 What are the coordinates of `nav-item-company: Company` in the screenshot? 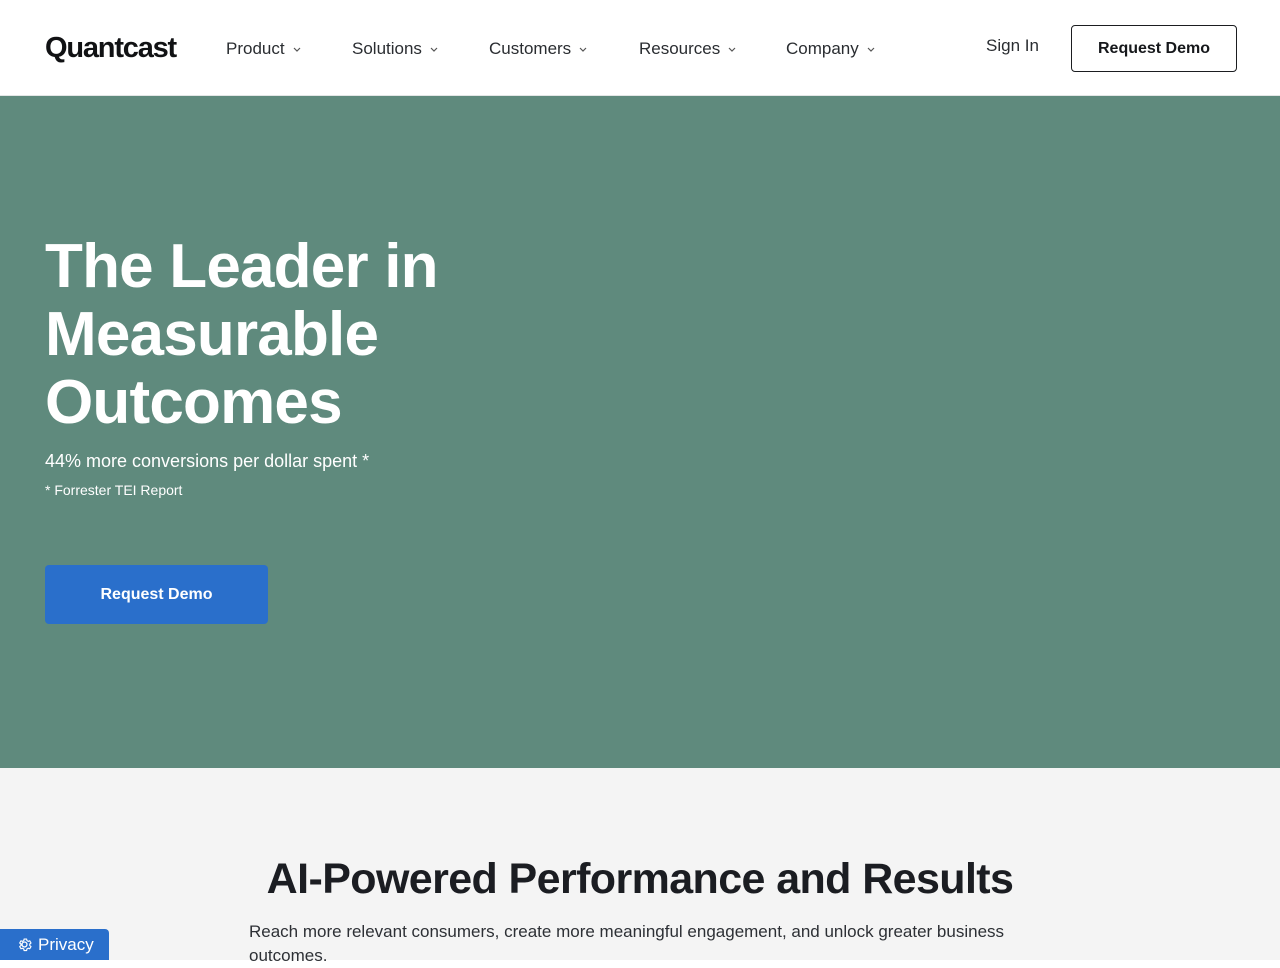 It's located at (831, 49).